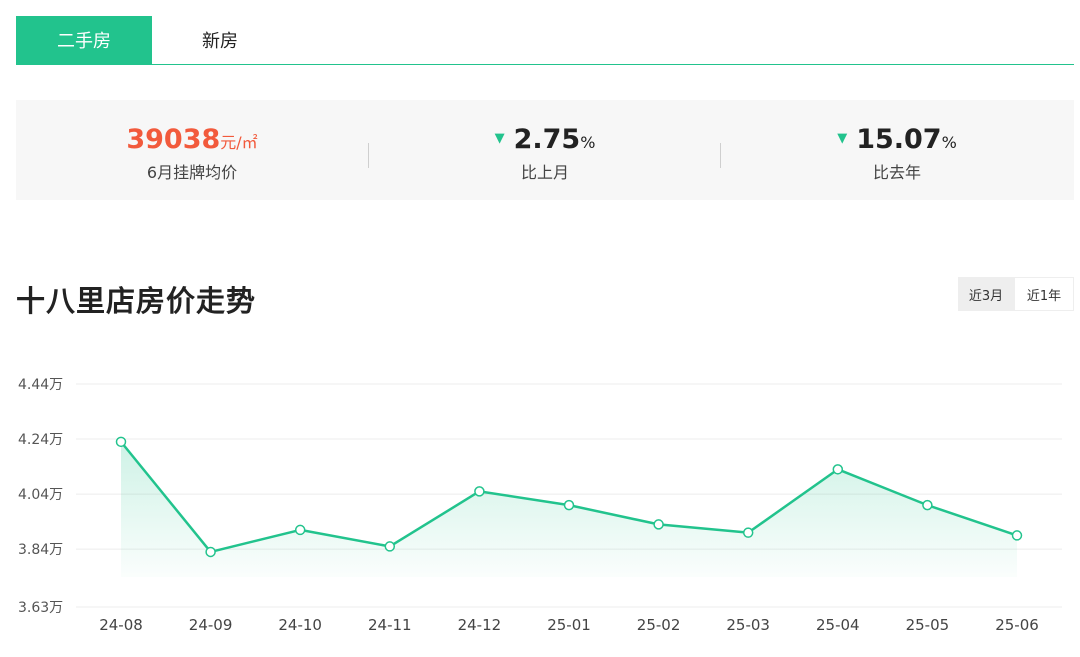 The image size is (1080, 657). I want to click on range-1-year-button: 近1年, so click(1044, 294).